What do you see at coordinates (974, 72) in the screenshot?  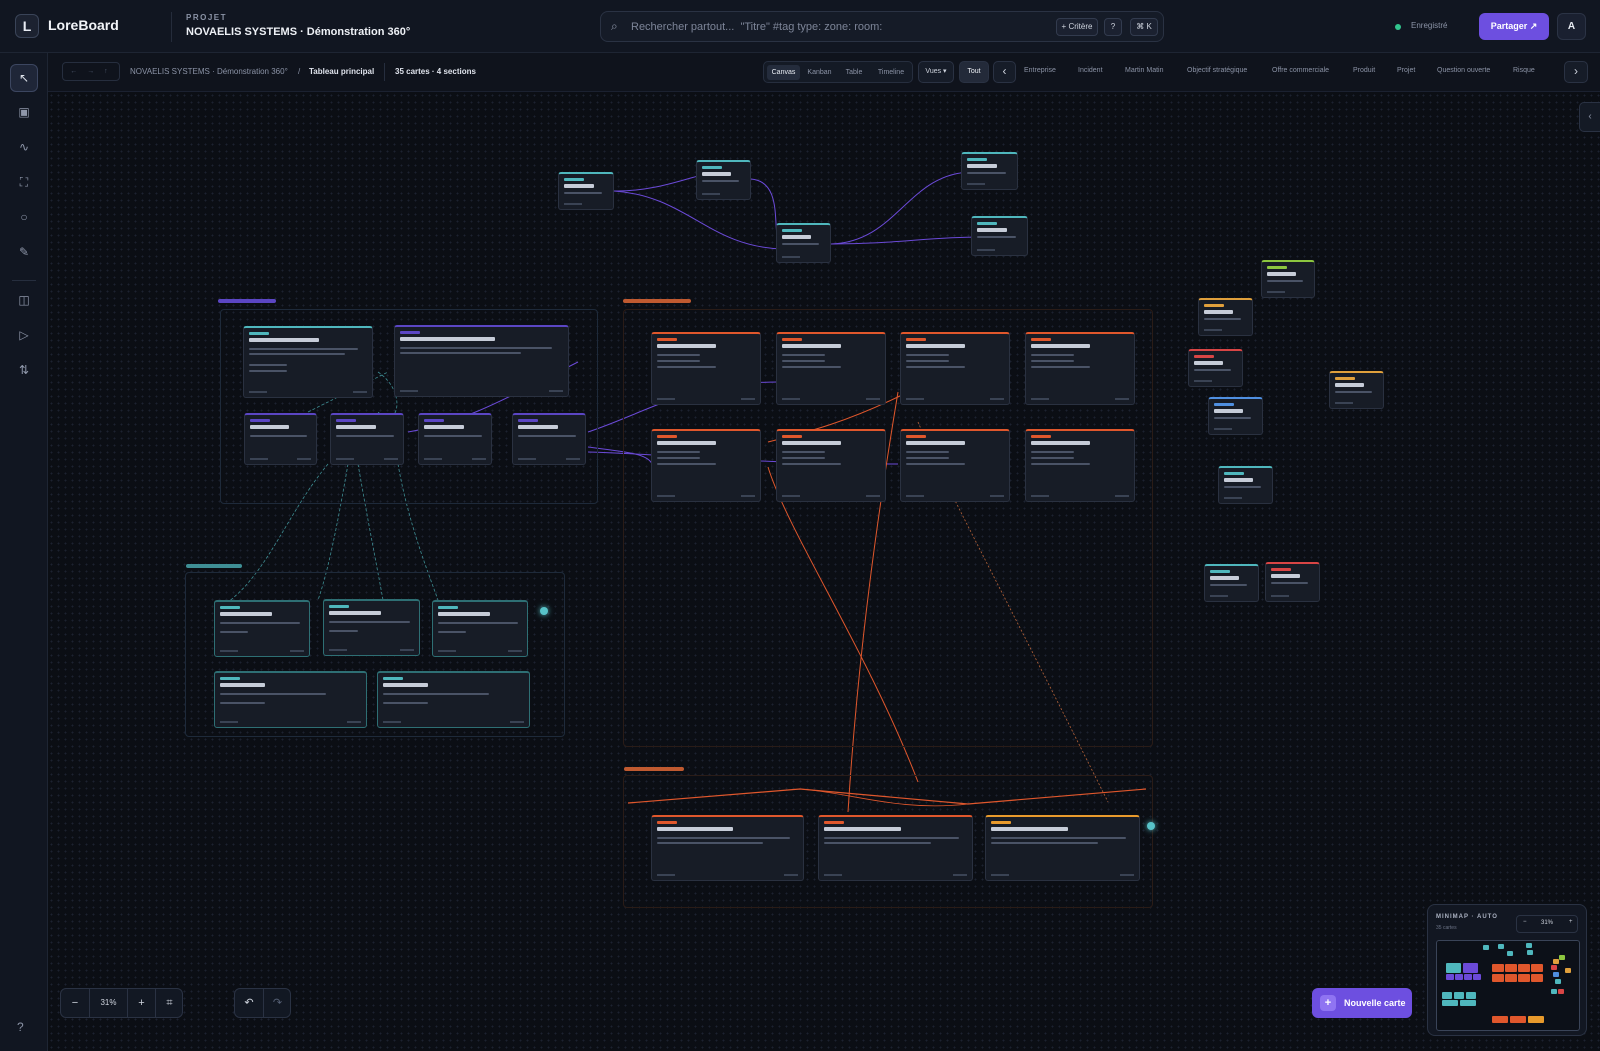 I see `filter-all: Tout` at bounding box center [974, 72].